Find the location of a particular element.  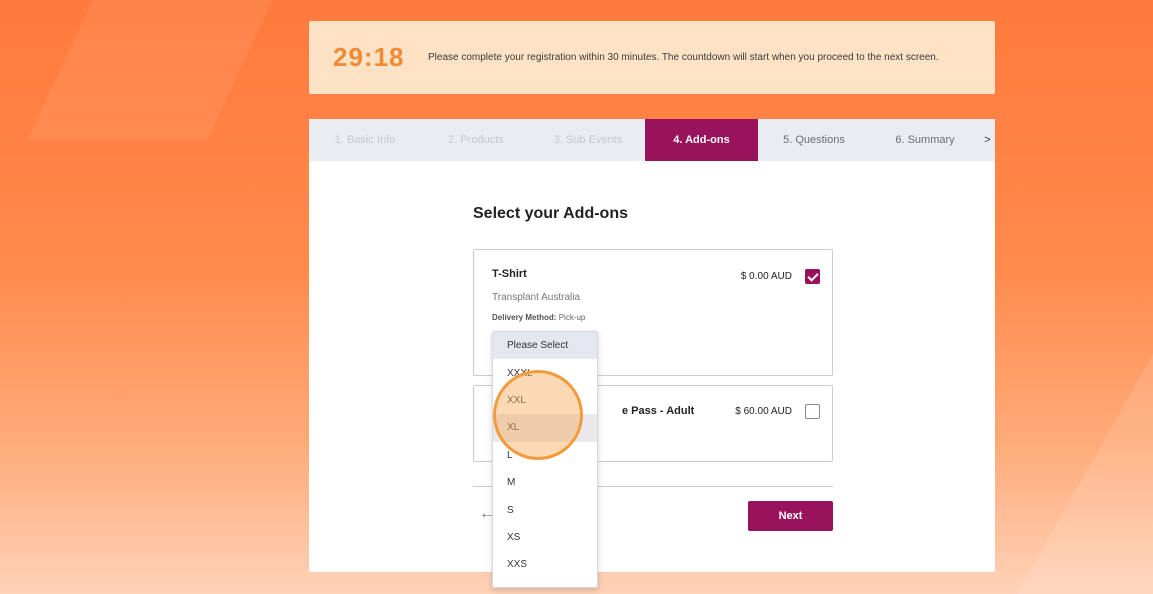

addon-price: $ 60.00 AUD is located at coordinates (763, 411).